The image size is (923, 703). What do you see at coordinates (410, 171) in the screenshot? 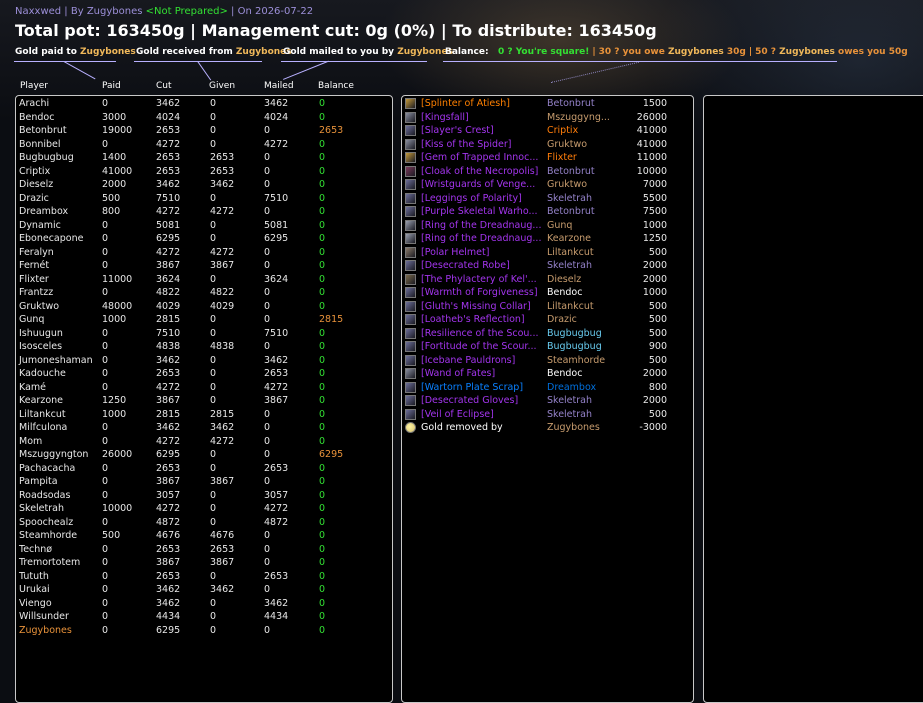
I see `cloak-icon` at bounding box center [410, 171].